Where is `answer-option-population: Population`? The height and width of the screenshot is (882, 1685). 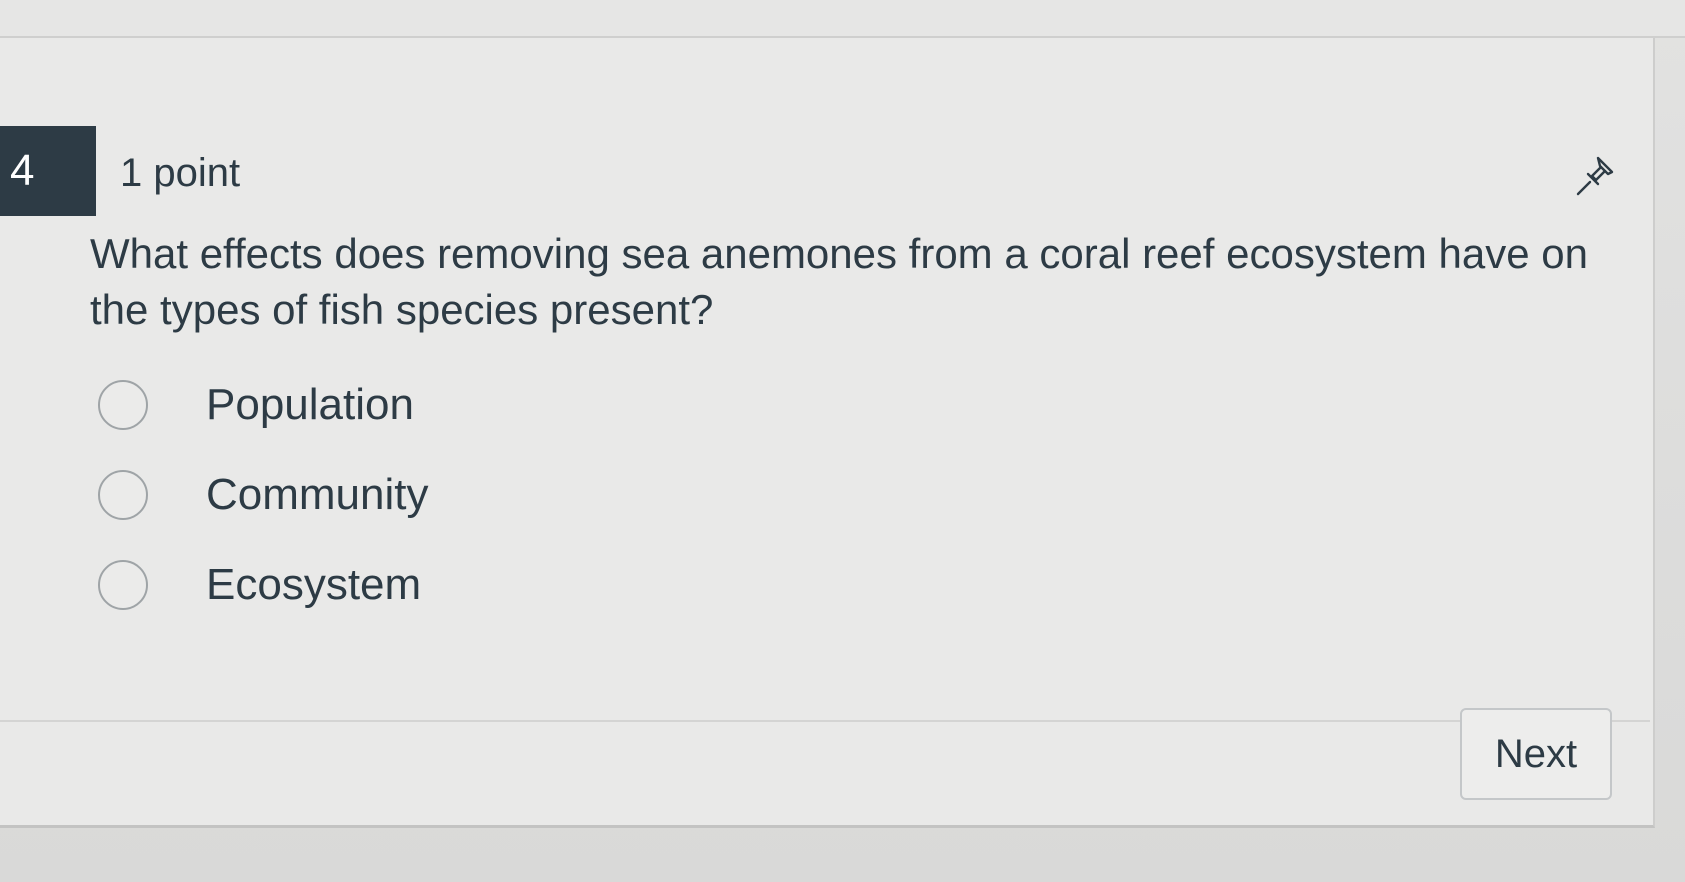
answer-option-population: Population is located at coordinates (263, 405).